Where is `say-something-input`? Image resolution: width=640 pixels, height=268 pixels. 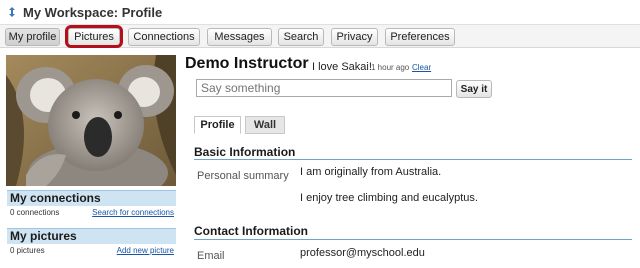
say-something-input is located at coordinates (324, 88).